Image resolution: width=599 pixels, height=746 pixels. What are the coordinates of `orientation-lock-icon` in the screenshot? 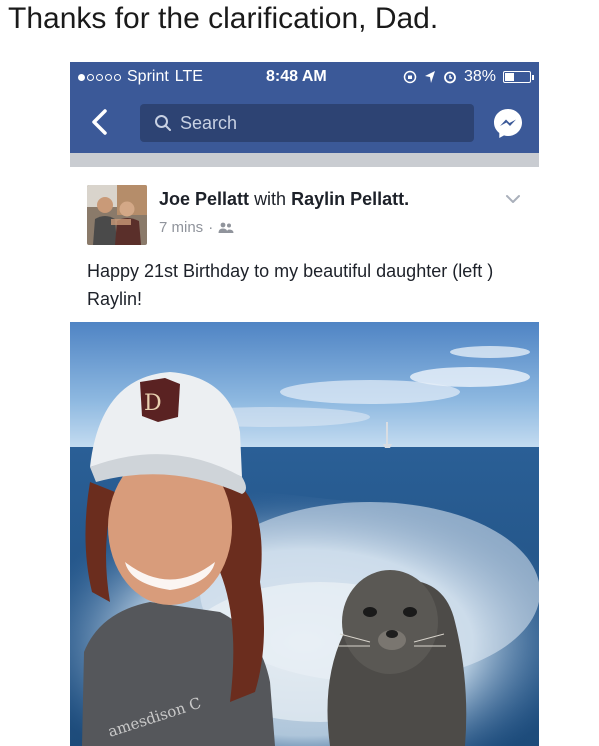 It's located at (410, 77).